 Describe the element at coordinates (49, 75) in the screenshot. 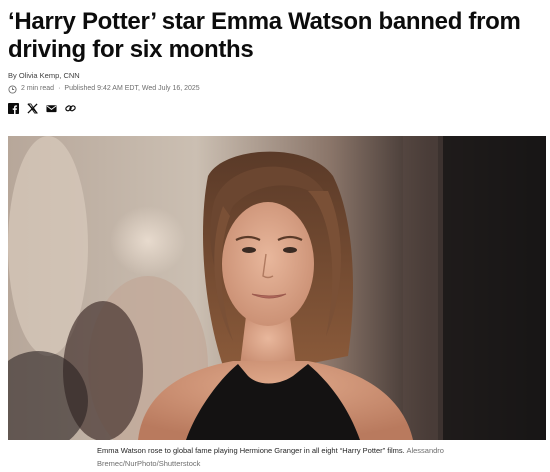

I see `author-link: Olivia Kemp, CNN` at that location.